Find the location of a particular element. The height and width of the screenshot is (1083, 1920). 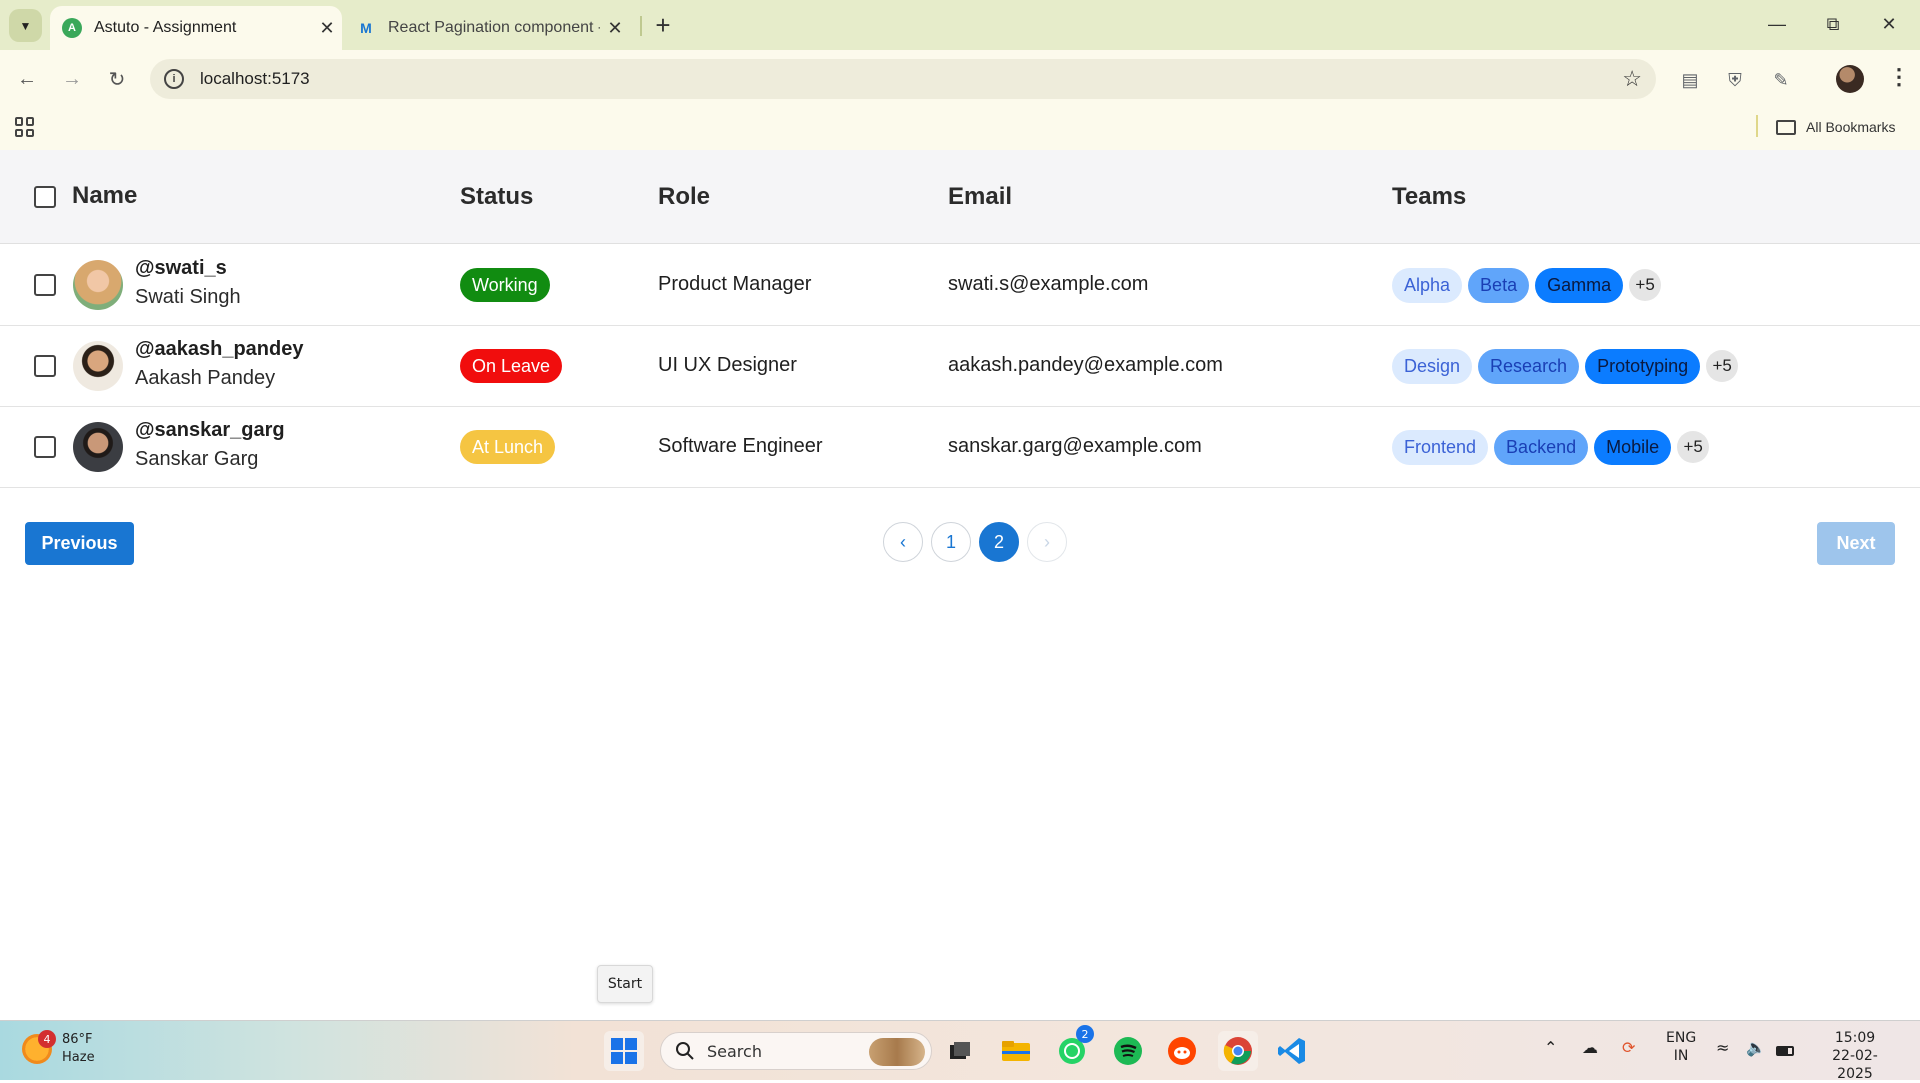

role-cell: Product Manager is located at coordinates (735, 284).